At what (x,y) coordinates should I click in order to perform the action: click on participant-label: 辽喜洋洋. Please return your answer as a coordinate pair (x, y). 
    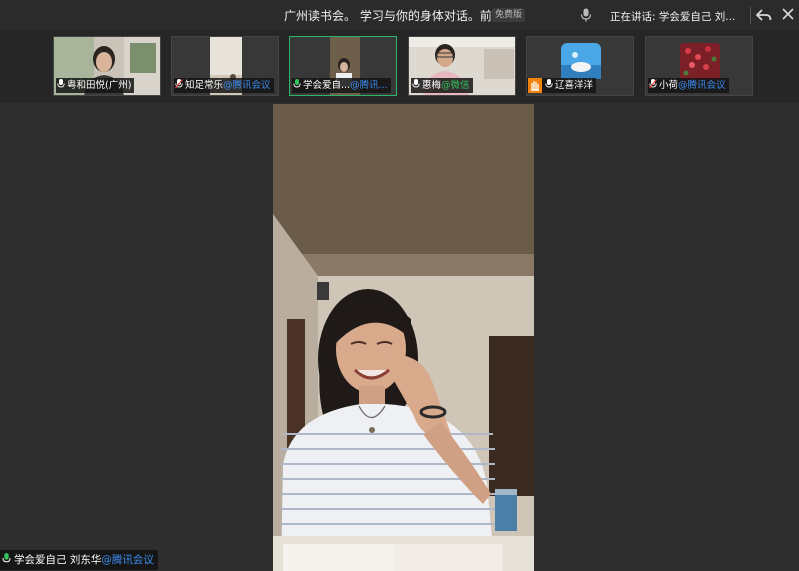
    Looking at the image, I should click on (562, 85).